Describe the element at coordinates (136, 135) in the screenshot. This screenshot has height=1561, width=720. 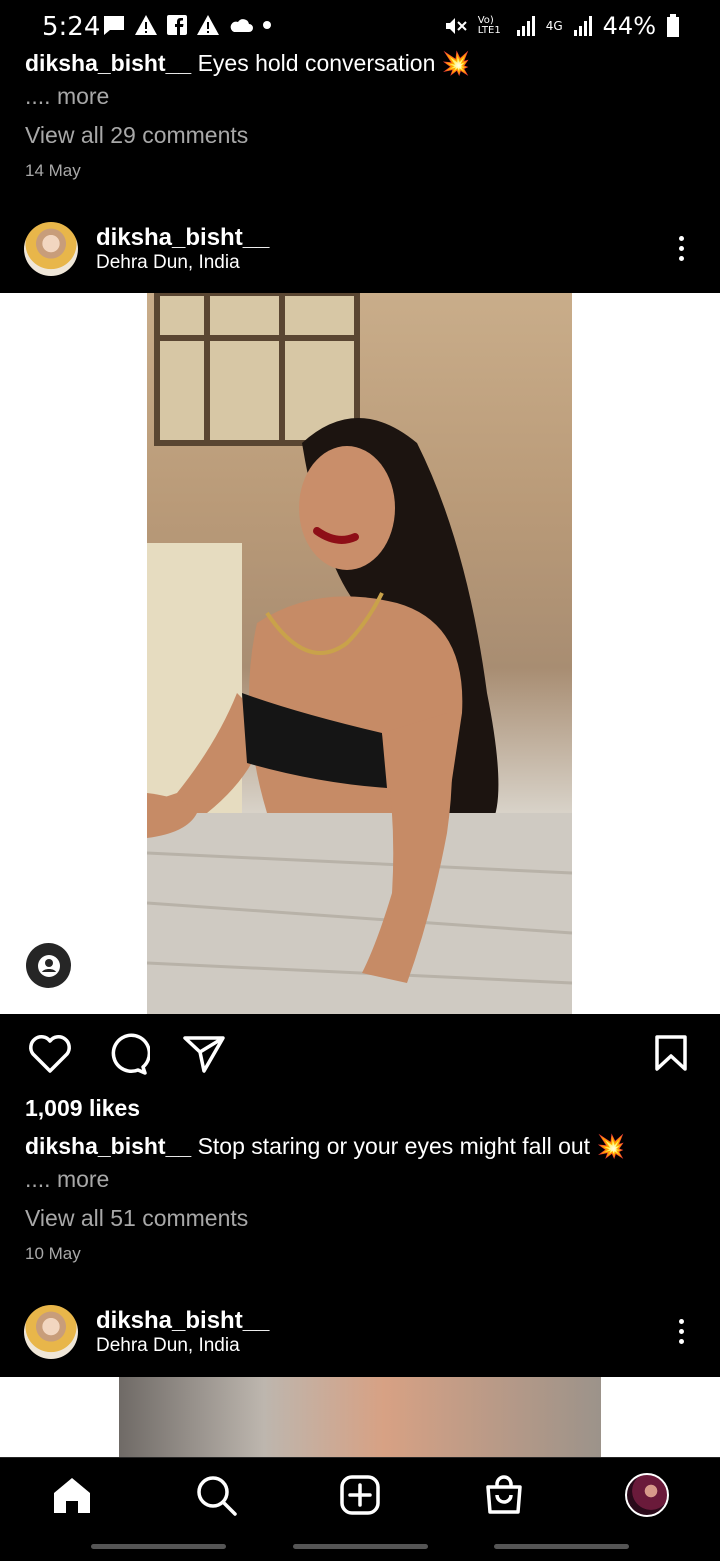
I see `view-comments-link: View all 29 comments` at that location.